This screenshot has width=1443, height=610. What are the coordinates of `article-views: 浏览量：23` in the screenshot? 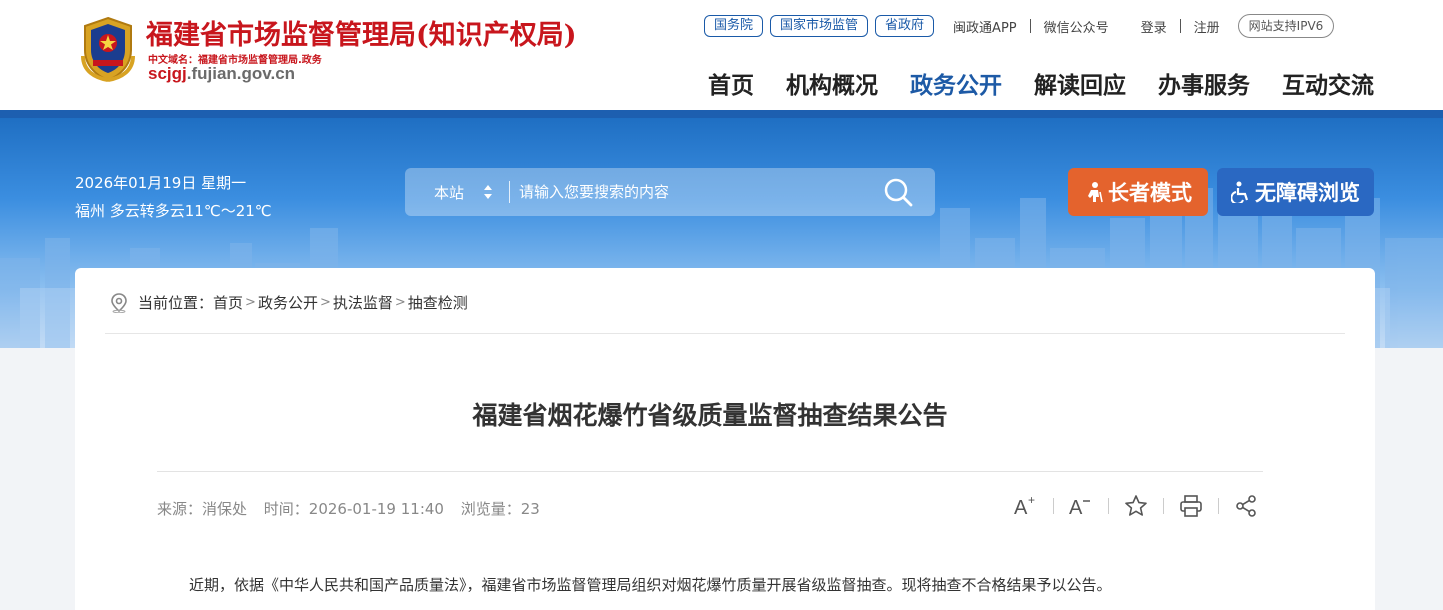 It's located at (500, 509).